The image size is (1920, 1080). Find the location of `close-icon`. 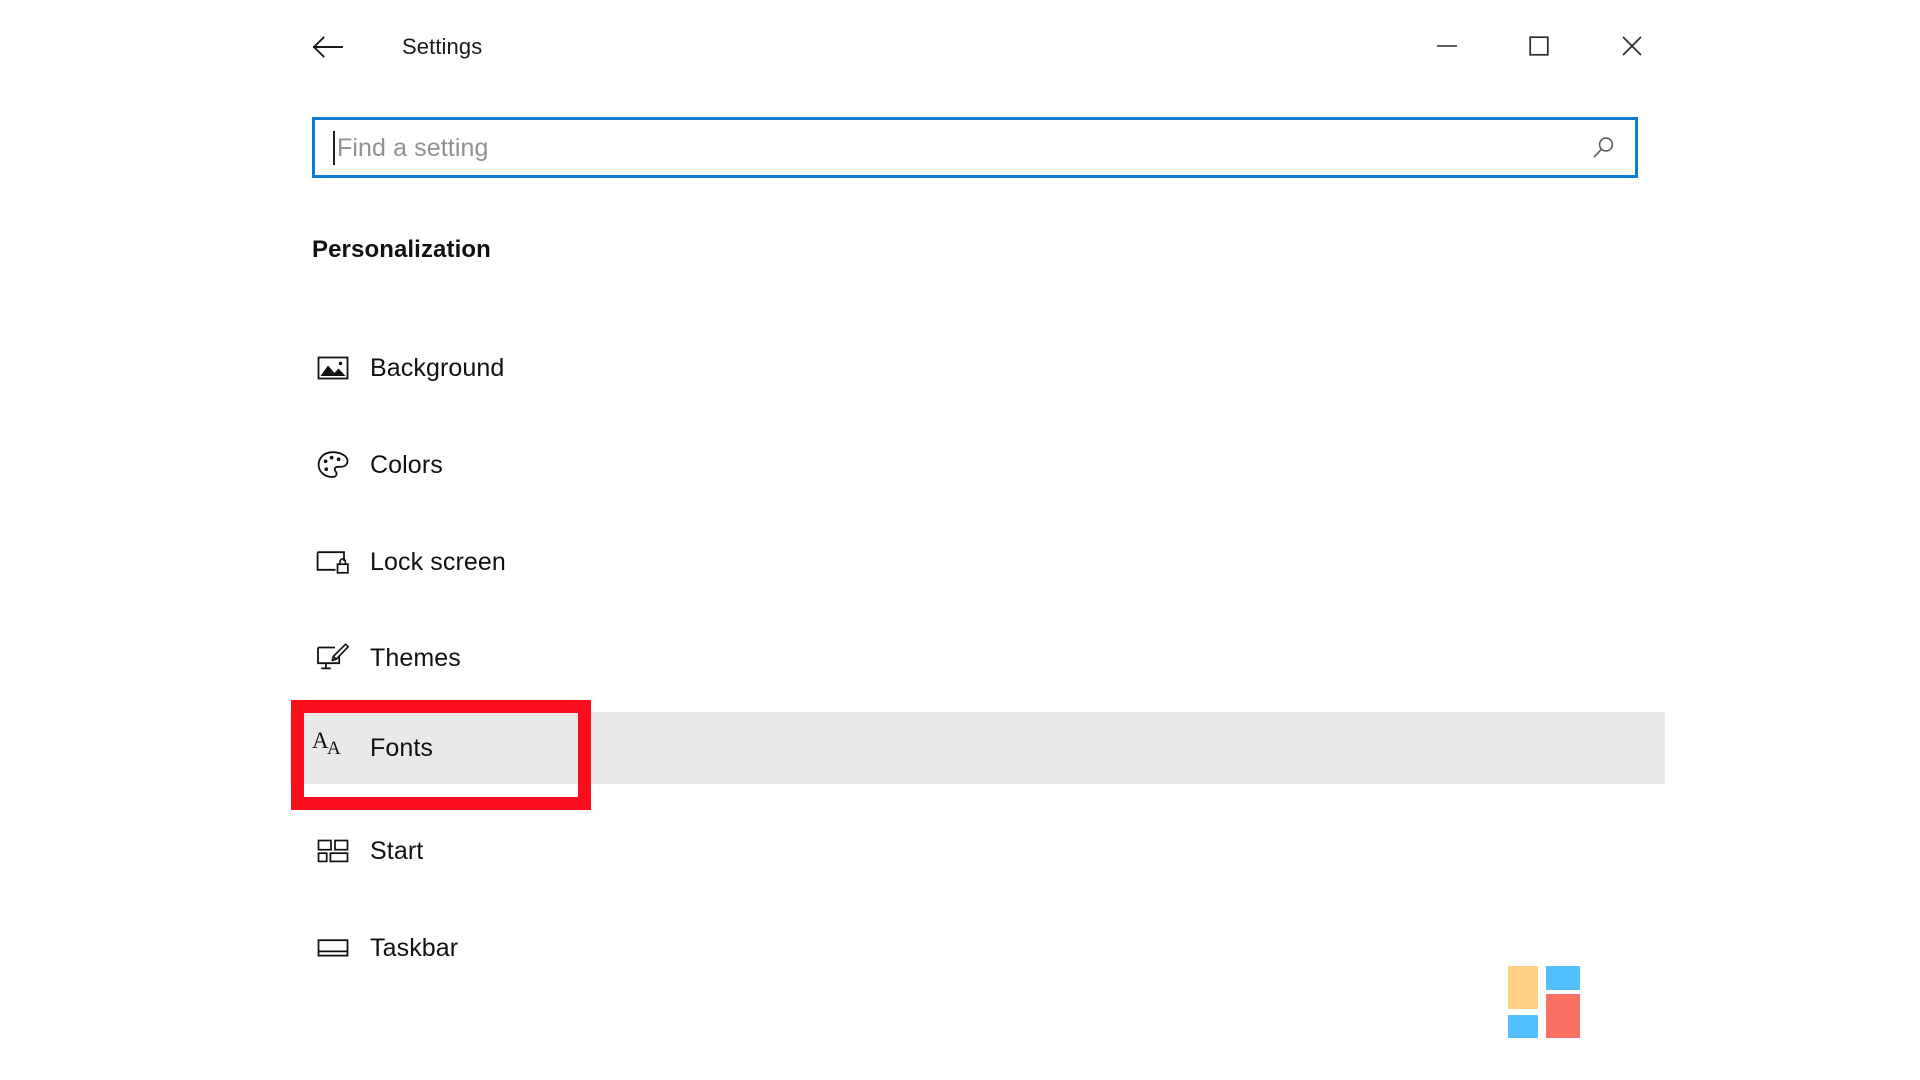

close-icon is located at coordinates (1632, 46).